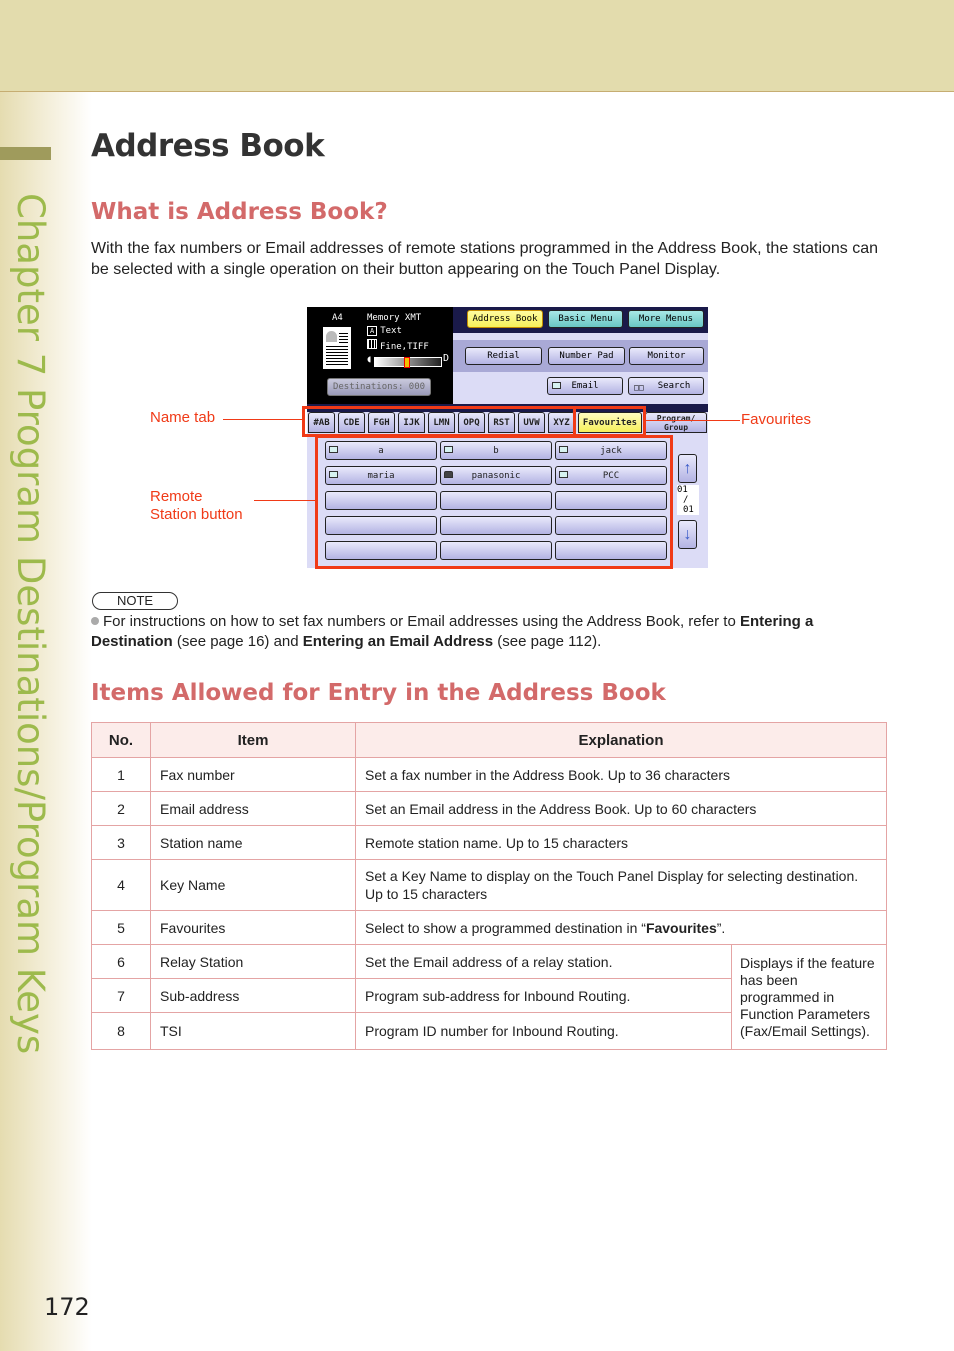 Image resolution: width=954 pixels, height=1351 pixels. I want to click on cell-no: 7, so click(121, 995).